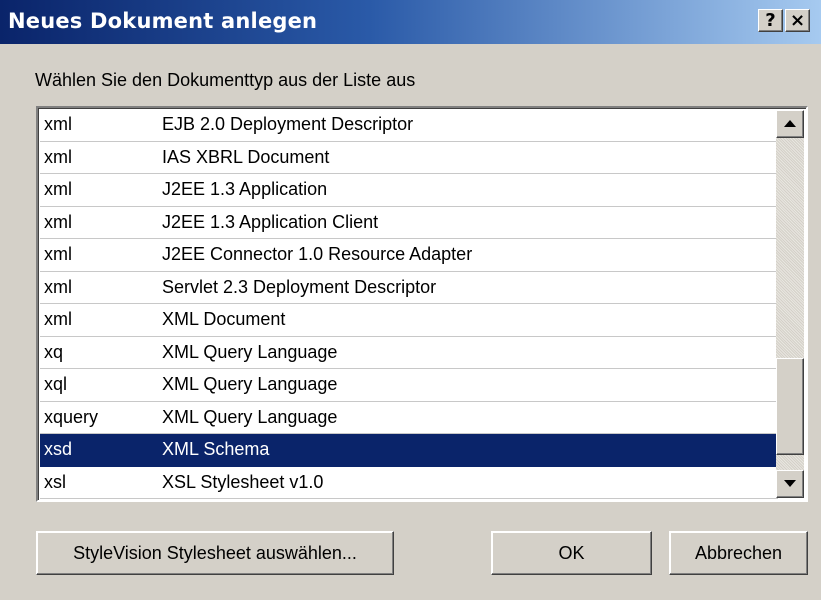 The height and width of the screenshot is (600, 821). I want to click on list-item: xql XML Query Language, so click(409, 385).